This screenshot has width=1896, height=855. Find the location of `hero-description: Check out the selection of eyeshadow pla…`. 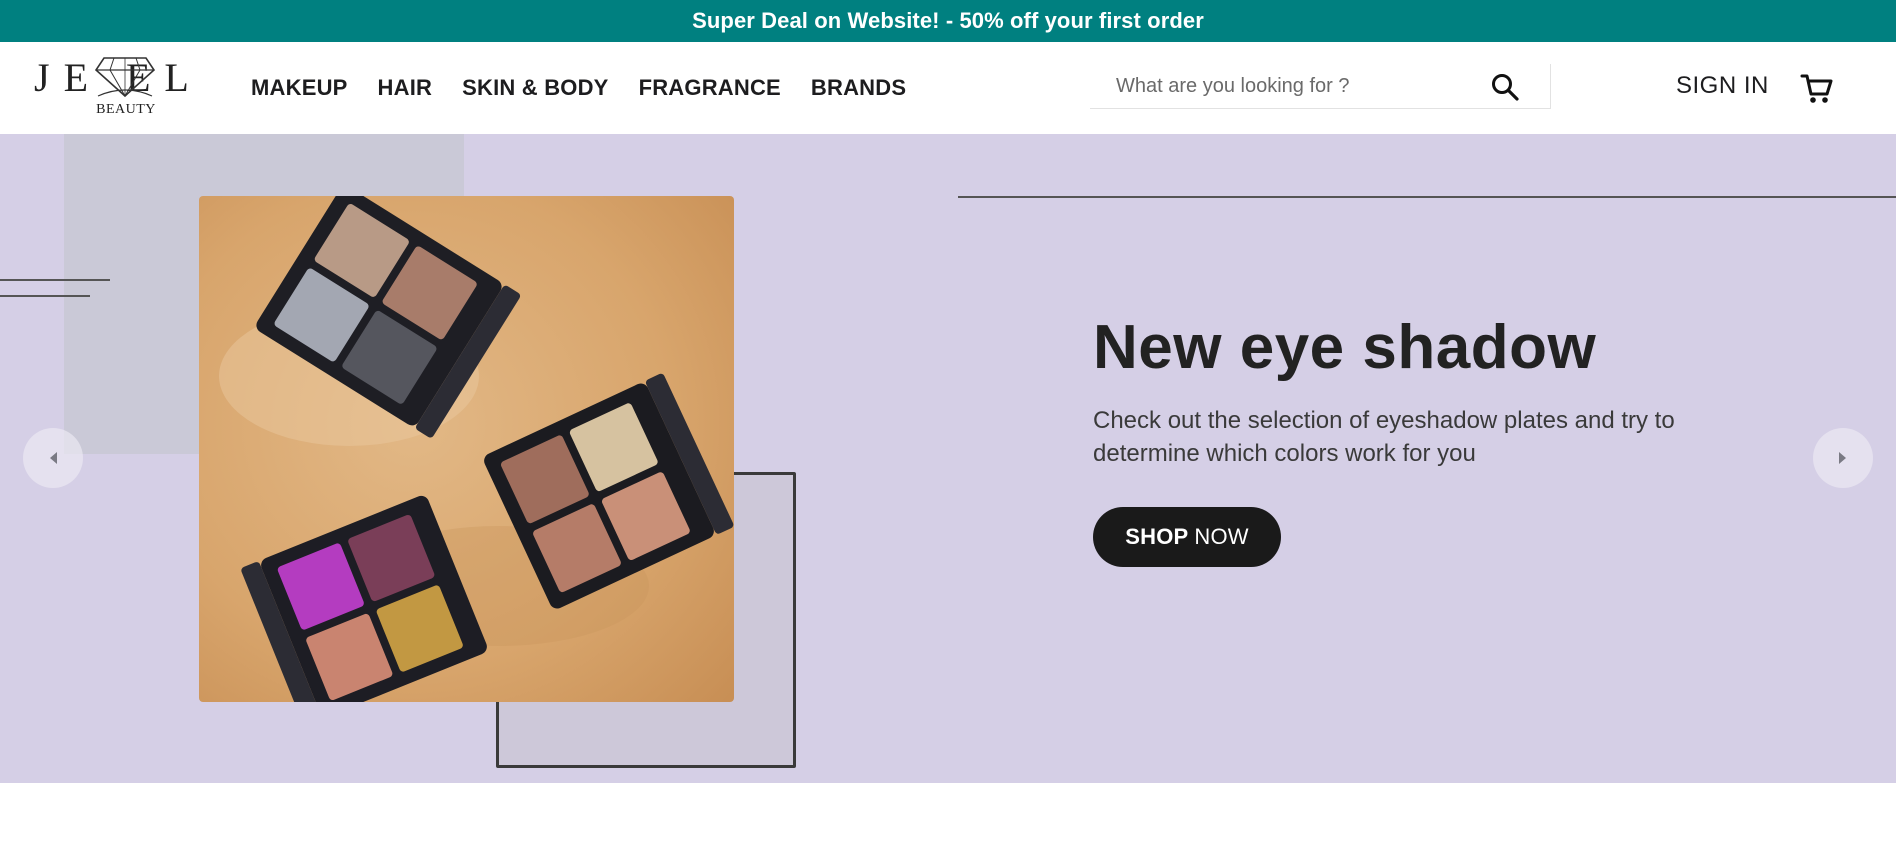

hero-description: Check out the selection of eyeshadow pla… is located at coordinates (1384, 437).